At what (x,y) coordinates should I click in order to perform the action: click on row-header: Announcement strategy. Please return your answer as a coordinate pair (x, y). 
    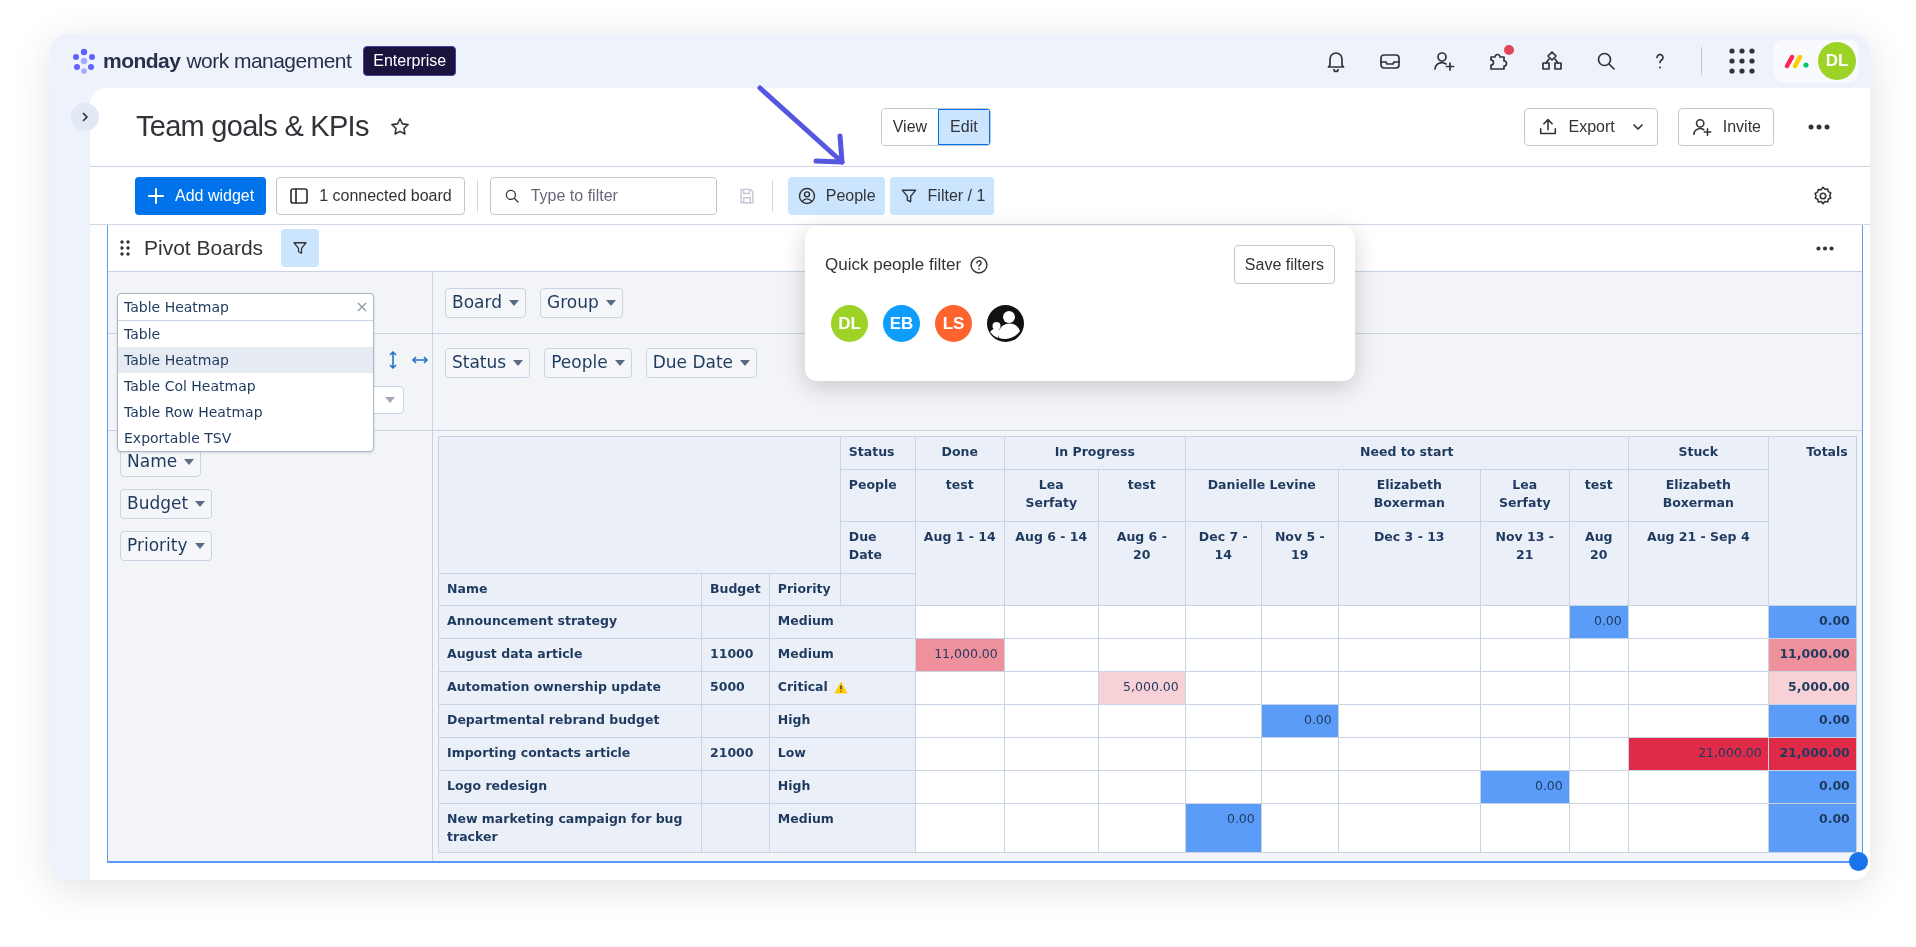
    Looking at the image, I should click on (570, 622).